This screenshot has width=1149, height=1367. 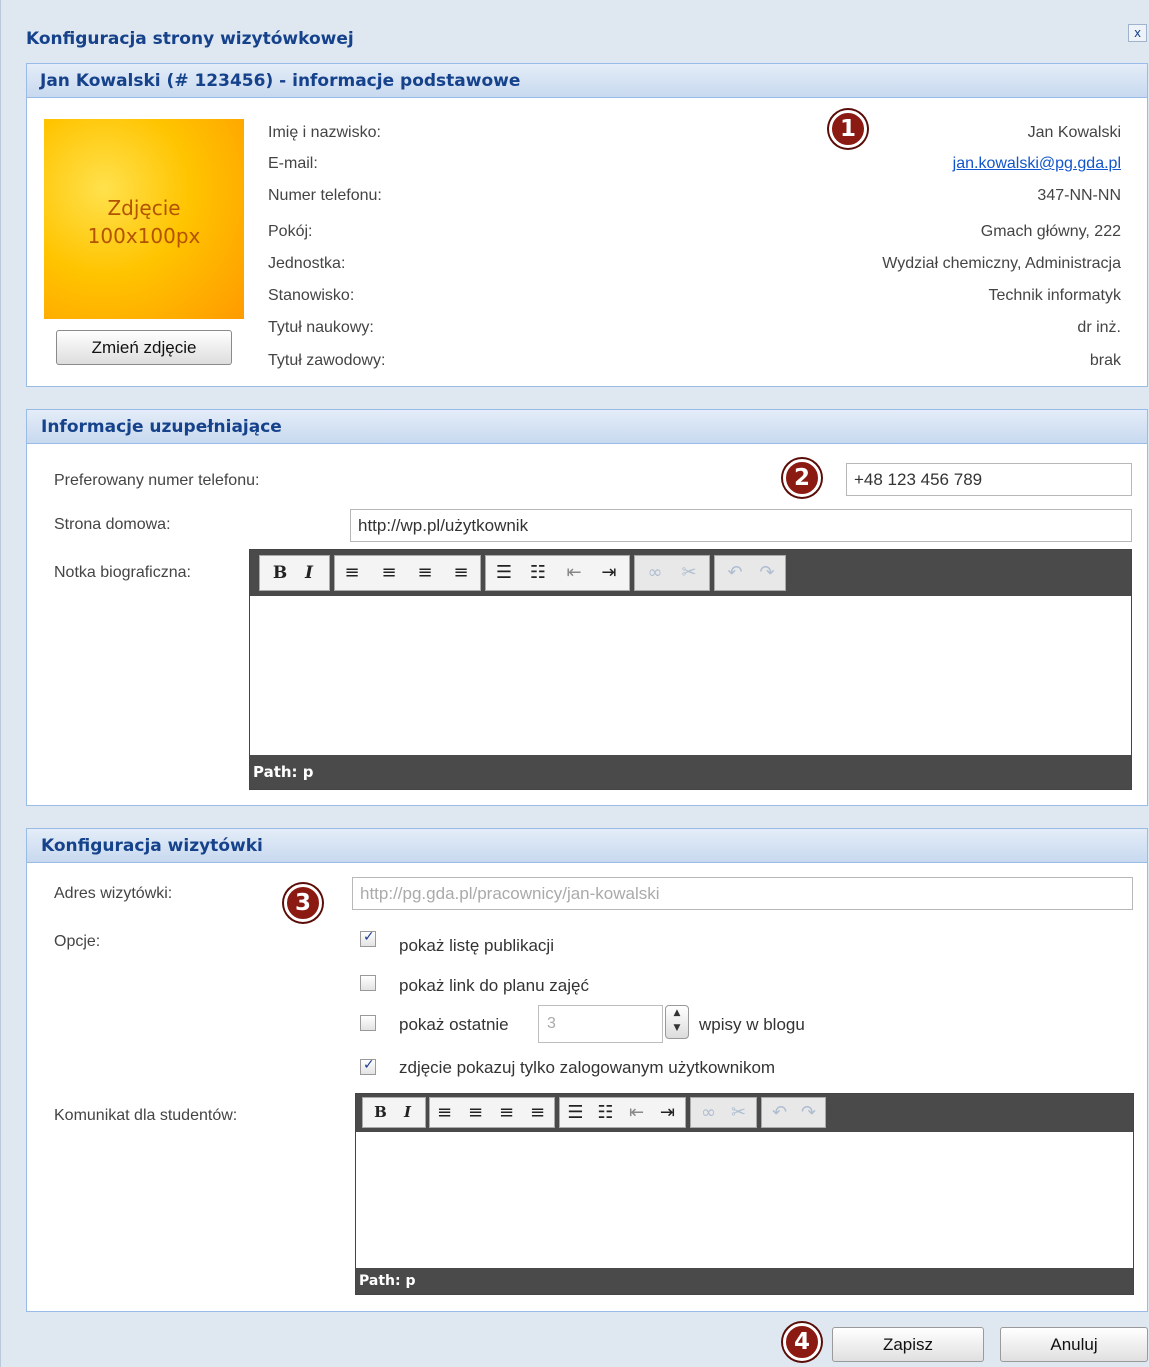 I want to click on info-row-room: Pokój: Gmach główny, 222, so click(x=694, y=232).